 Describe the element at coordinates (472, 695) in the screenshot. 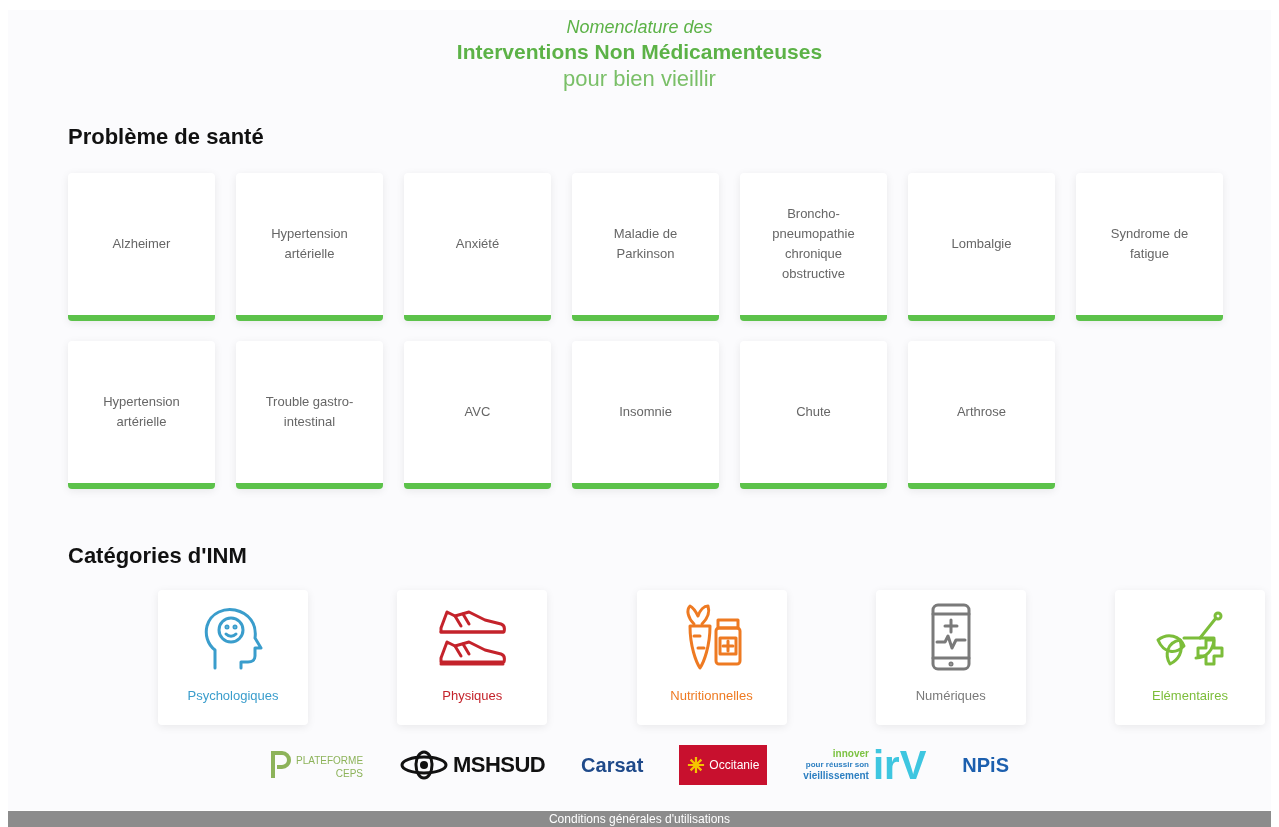

I see `category-label: Physiques` at that location.